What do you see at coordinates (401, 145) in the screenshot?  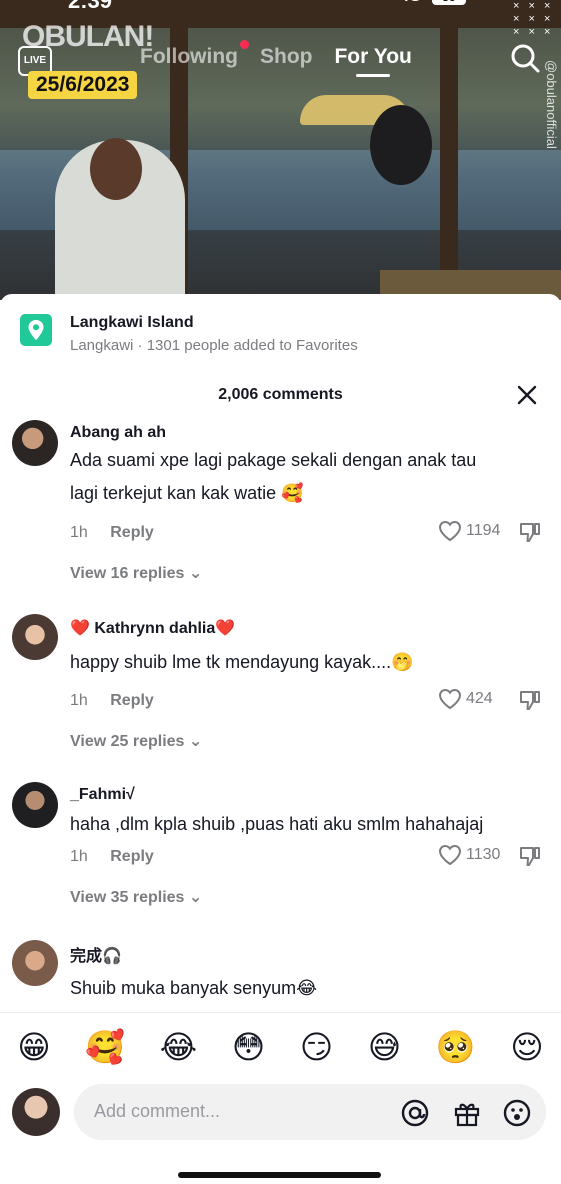 I see `video-pot` at bounding box center [401, 145].